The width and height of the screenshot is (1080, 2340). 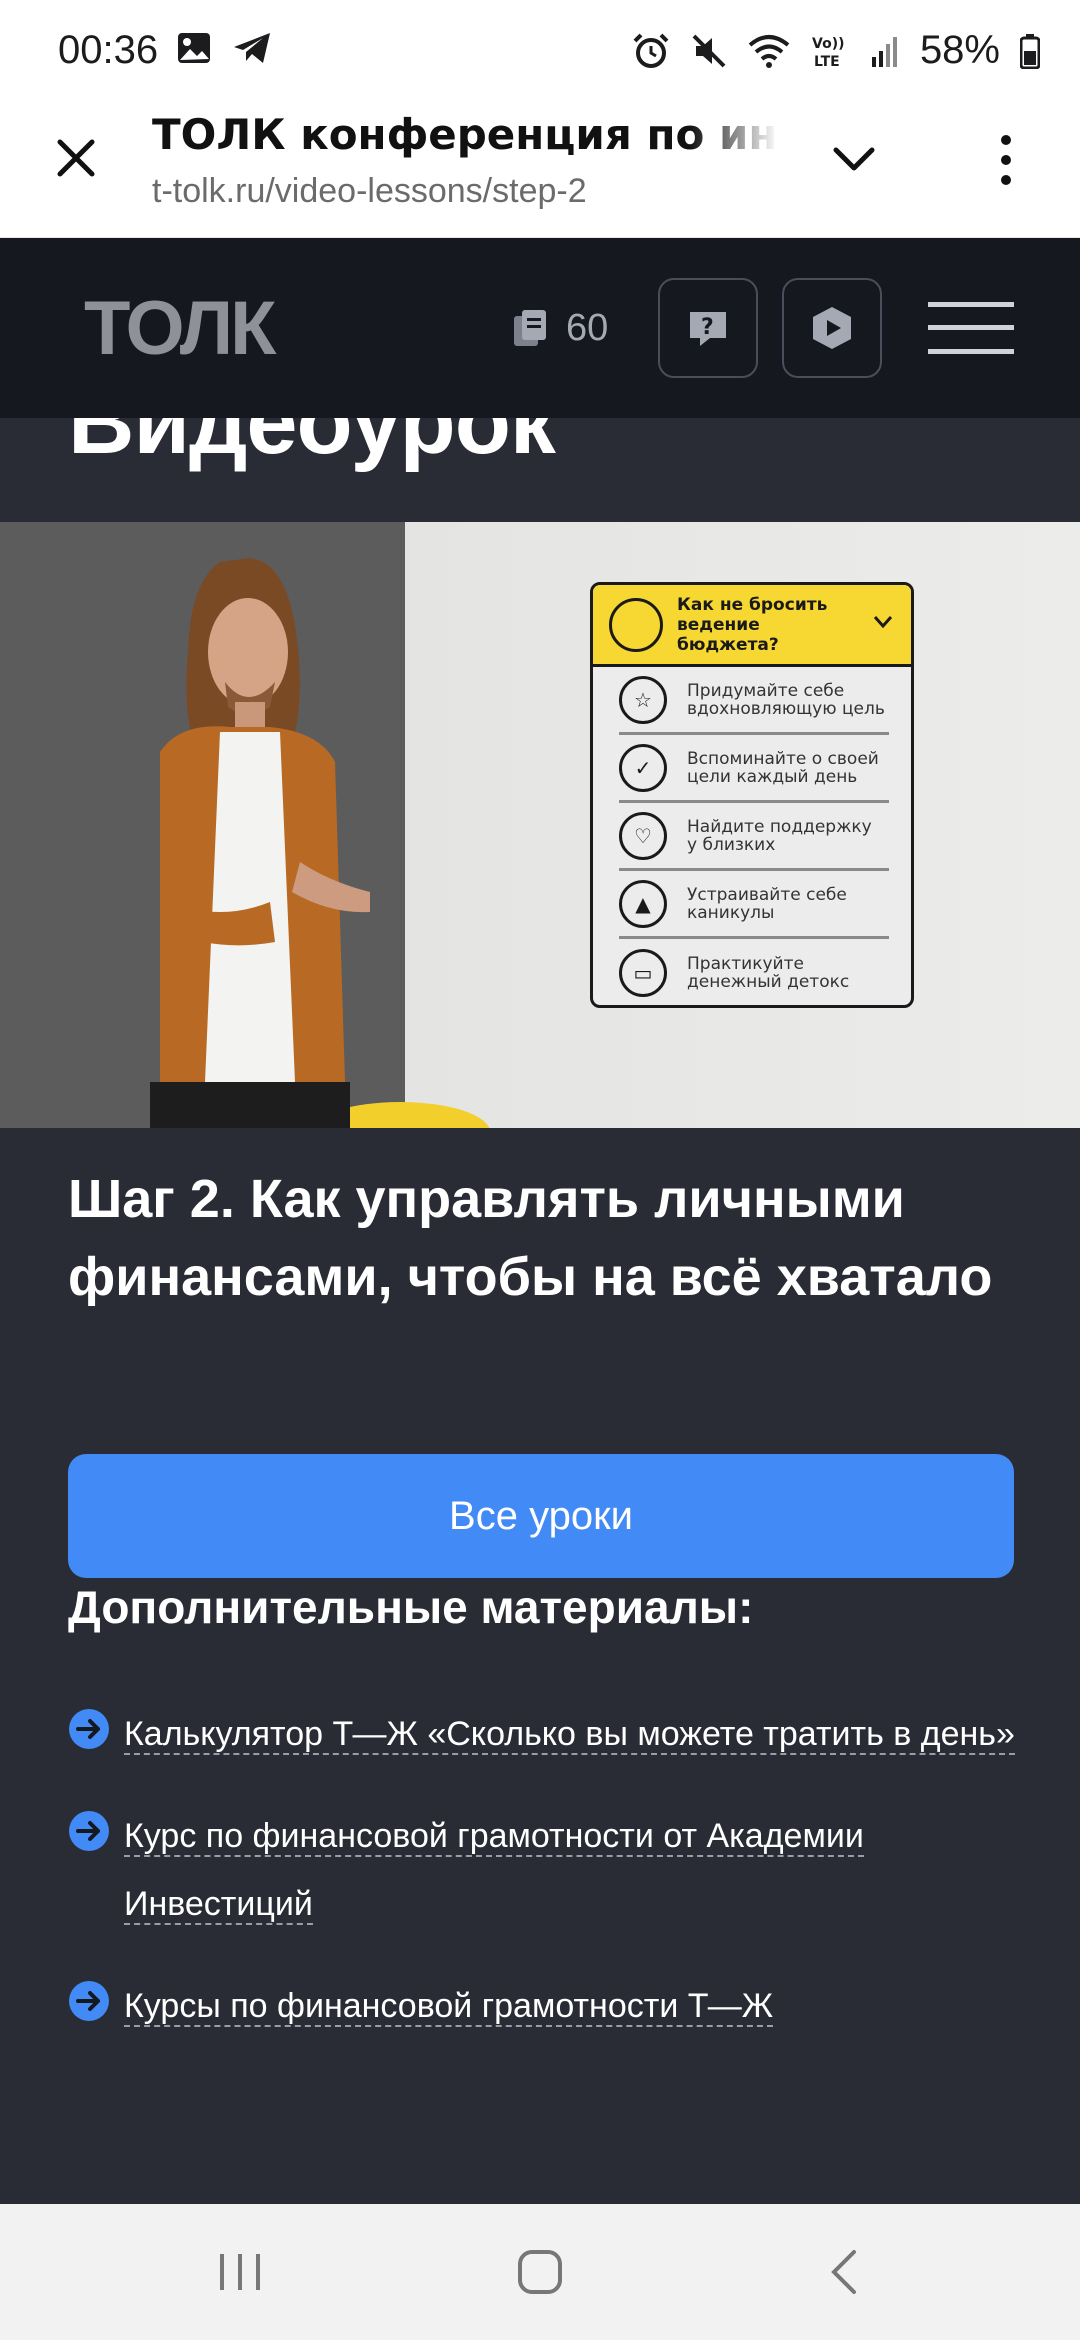 I want to click on battery-percent: 58%, so click(x=959, y=50).